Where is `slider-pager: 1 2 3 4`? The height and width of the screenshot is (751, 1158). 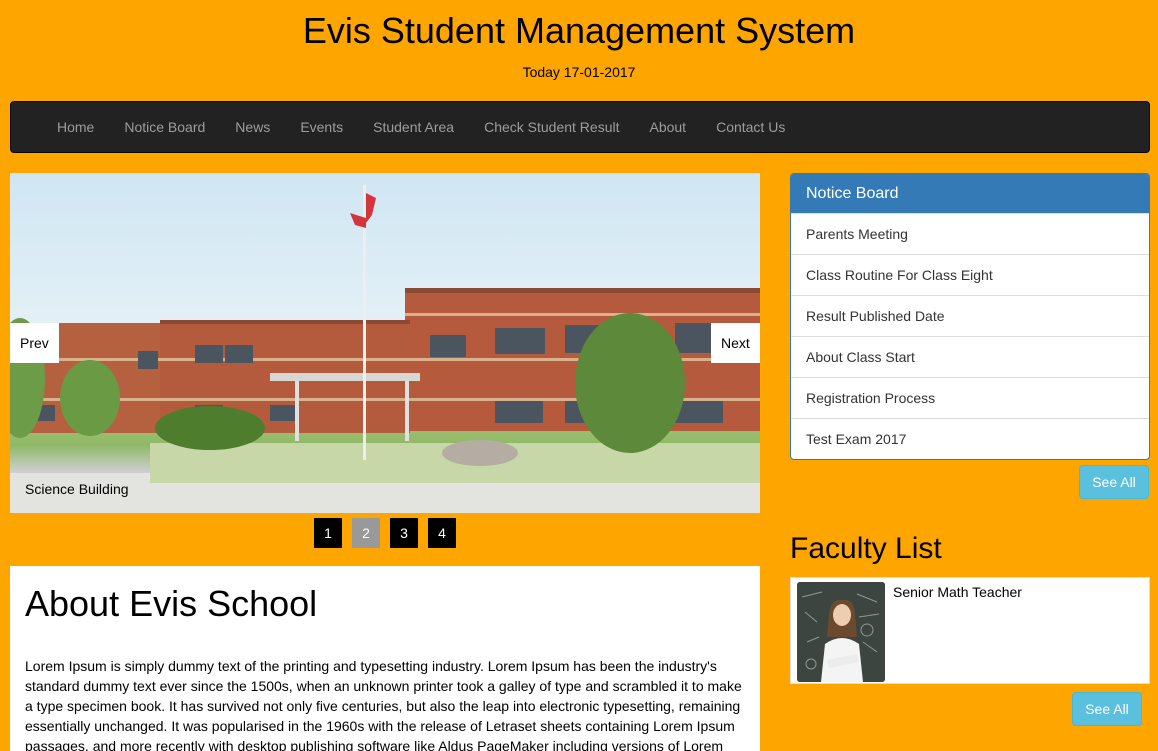
slider-pager: 1 2 3 4 is located at coordinates (385, 533).